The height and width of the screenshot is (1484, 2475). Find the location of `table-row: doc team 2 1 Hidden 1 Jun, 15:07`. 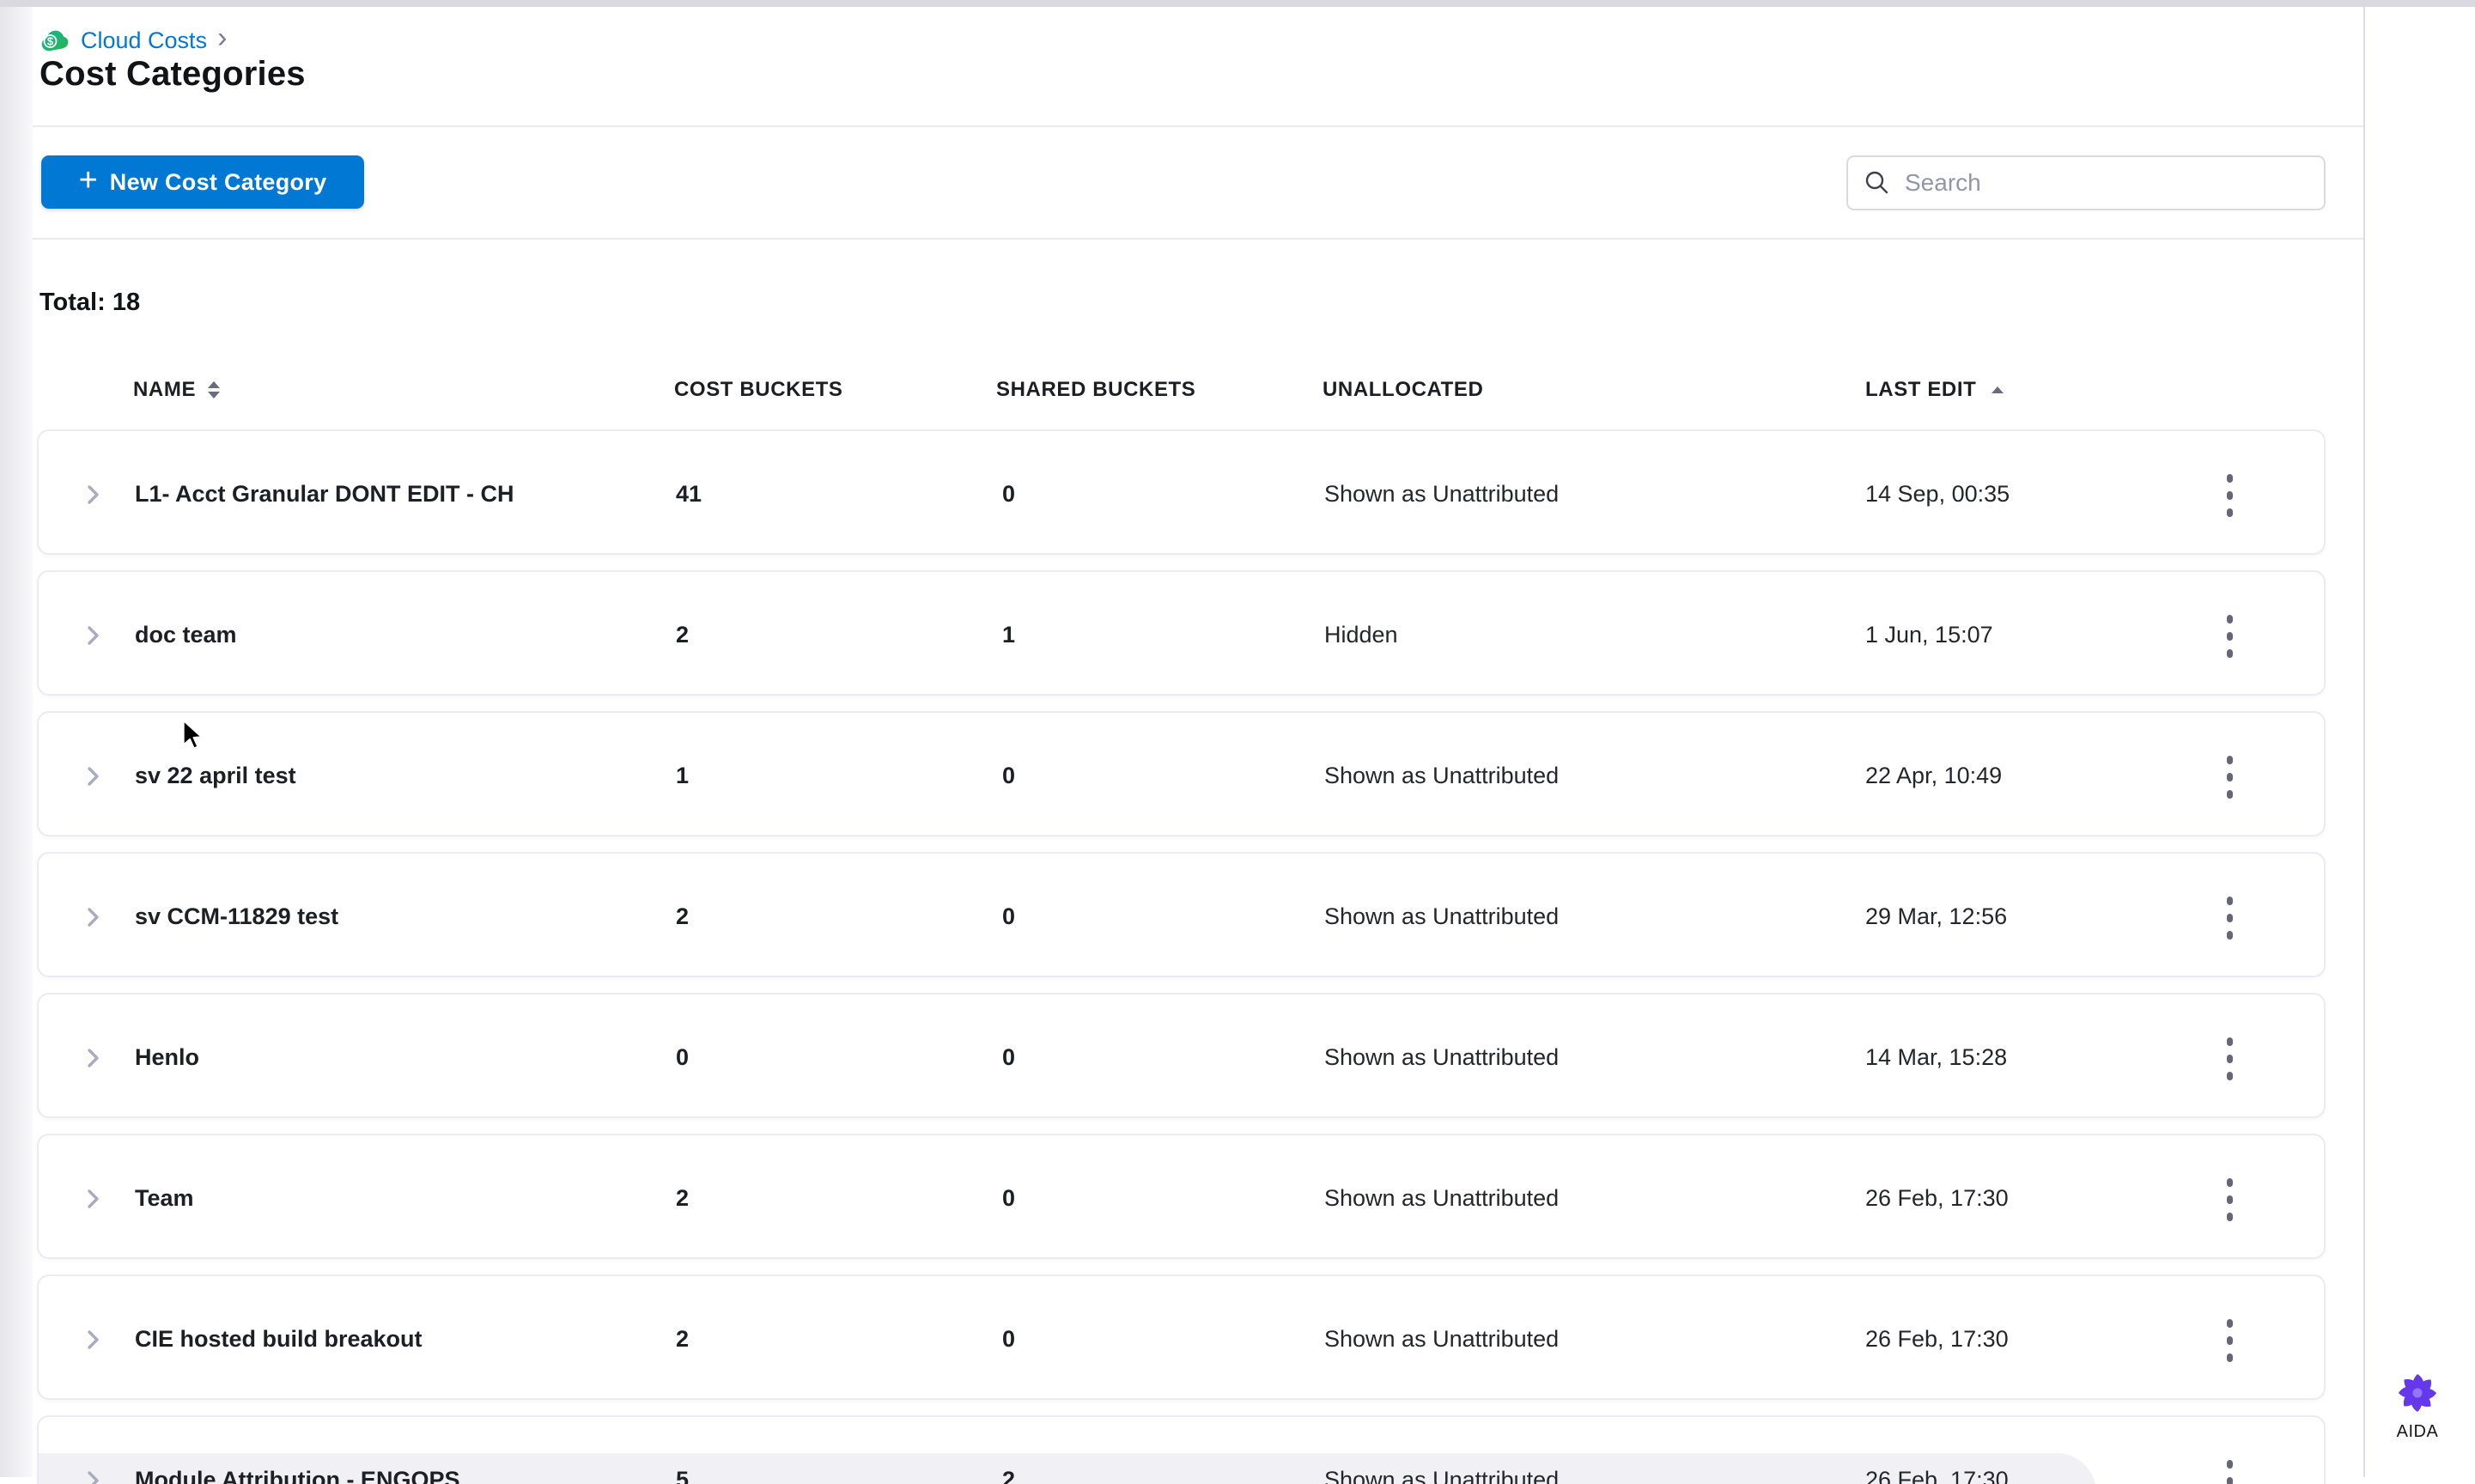

table-row: doc team 2 1 Hidden 1 Jun, 15:07 is located at coordinates (1181, 633).